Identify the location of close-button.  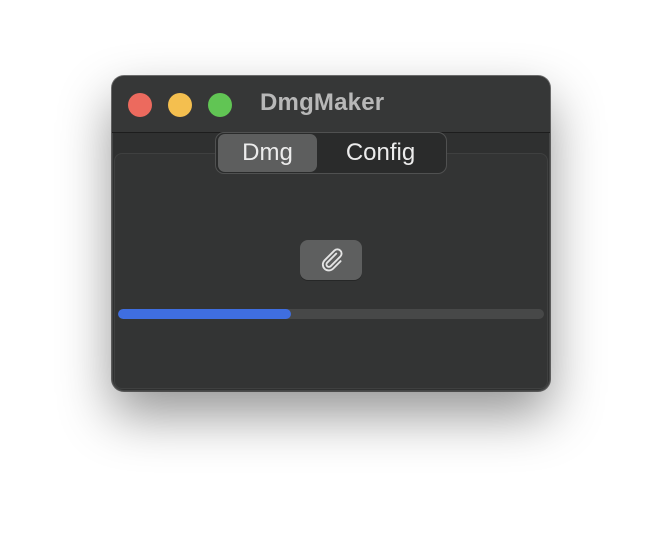
(140, 105).